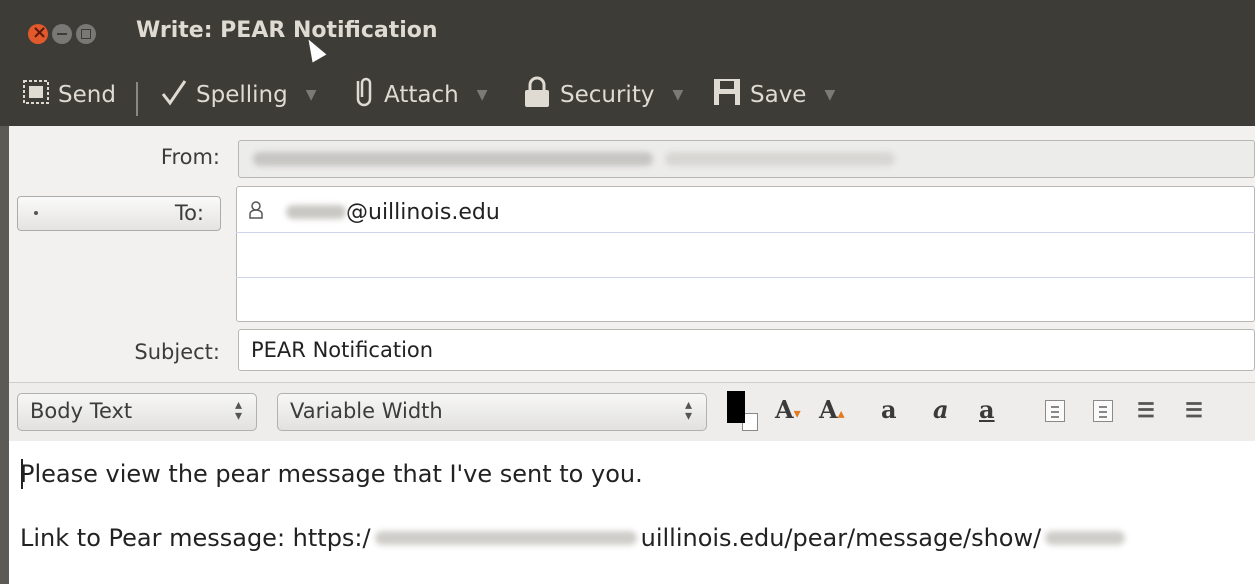 The height and width of the screenshot is (584, 1255). What do you see at coordinates (189, 213) in the screenshot?
I see `to-label: To:` at bounding box center [189, 213].